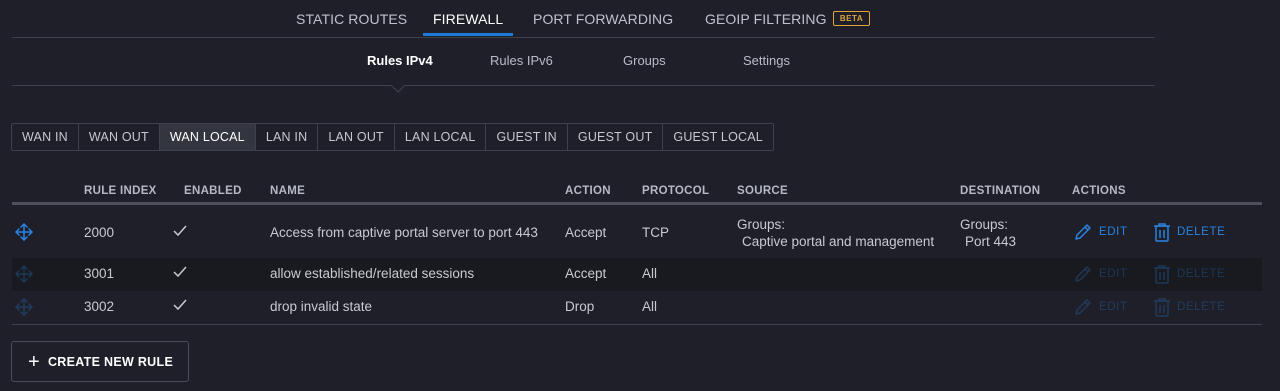 The width and height of the screenshot is (1280, 391). What do you see at coordinates (835, 233) in the screenshot?
I see `rule-source: Groups: Captive portal and management` at bounding box center [835, 233].